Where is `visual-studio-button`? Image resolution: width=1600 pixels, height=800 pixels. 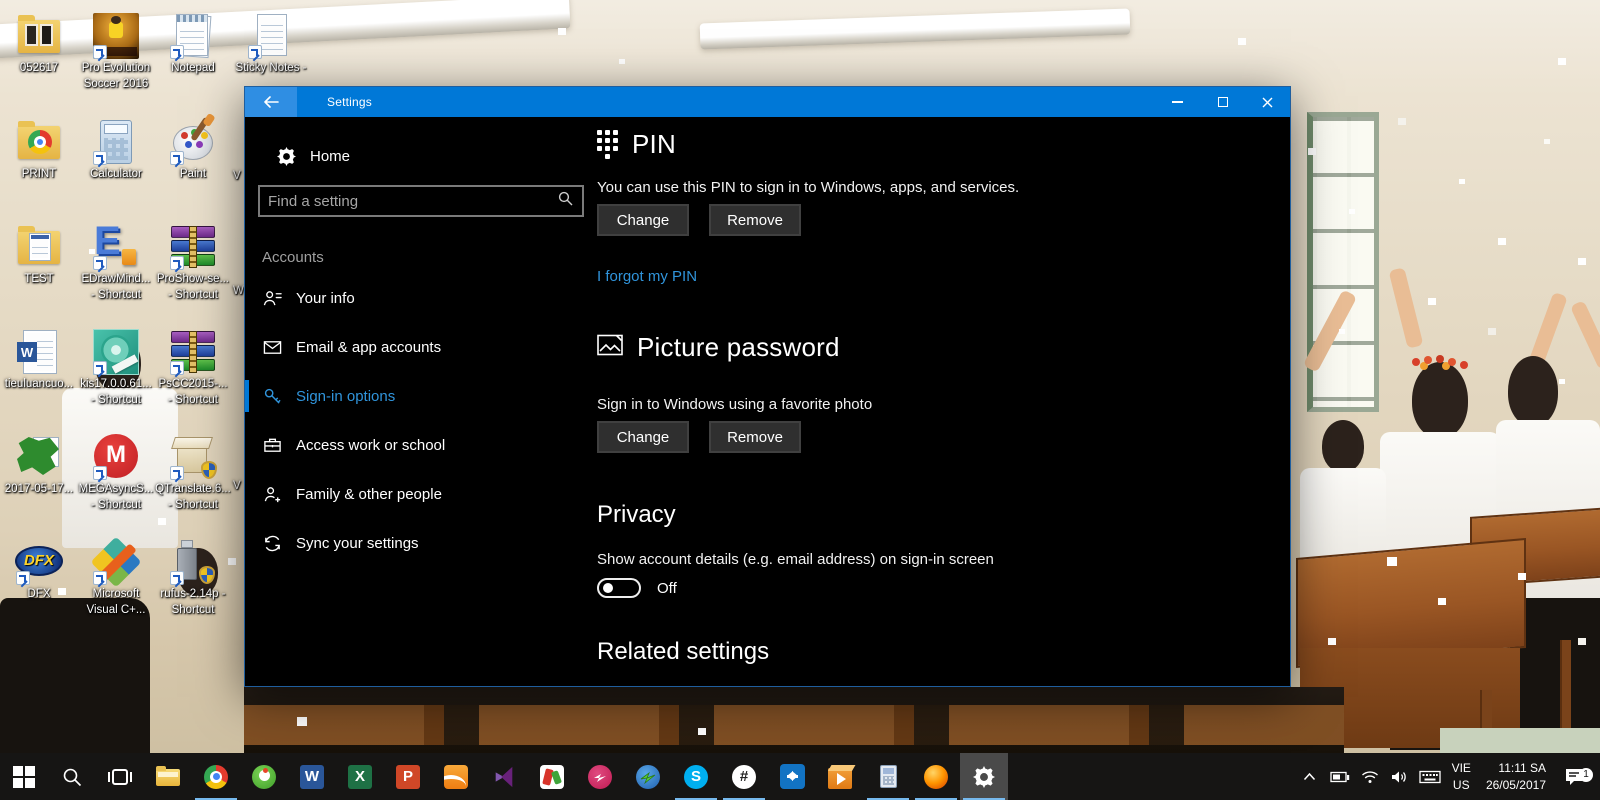
visual-studio-button is located at coordinates (504, 776).